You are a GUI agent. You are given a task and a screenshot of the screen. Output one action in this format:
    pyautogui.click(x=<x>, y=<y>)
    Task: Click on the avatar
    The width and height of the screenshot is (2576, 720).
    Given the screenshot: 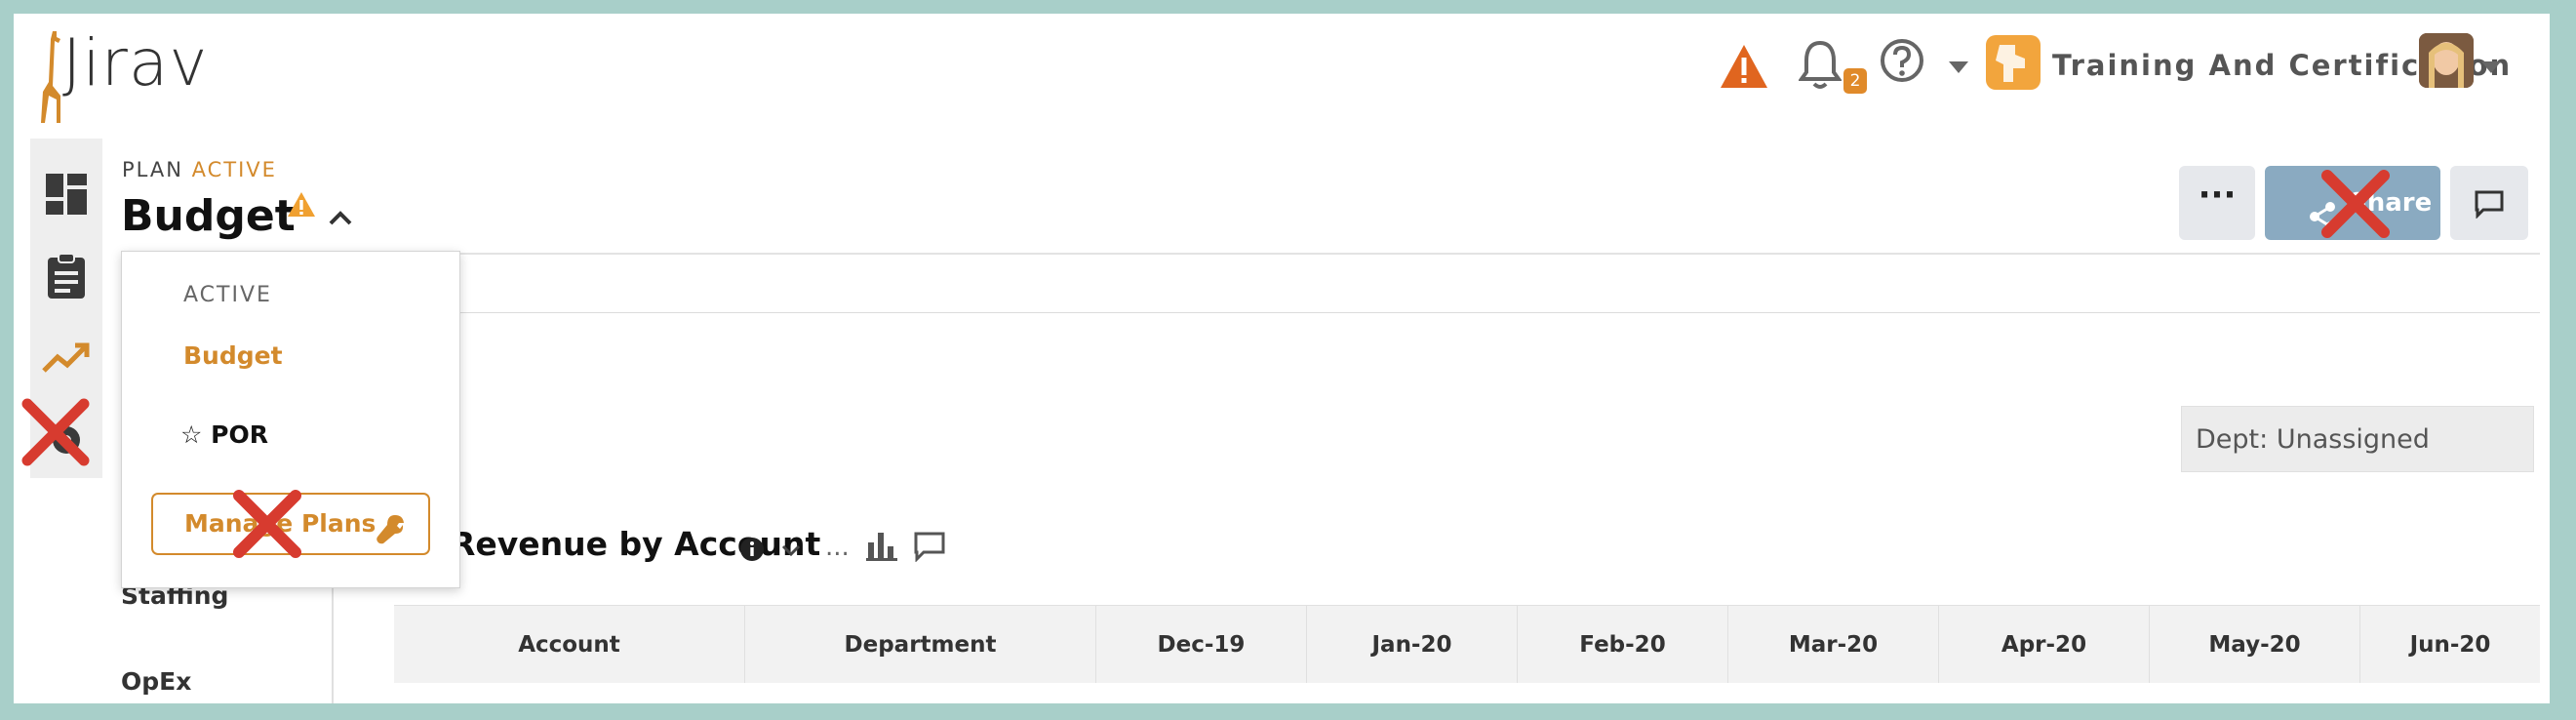 What is the action you would take?
    pyautogui.click(x=2446, y=60)
    